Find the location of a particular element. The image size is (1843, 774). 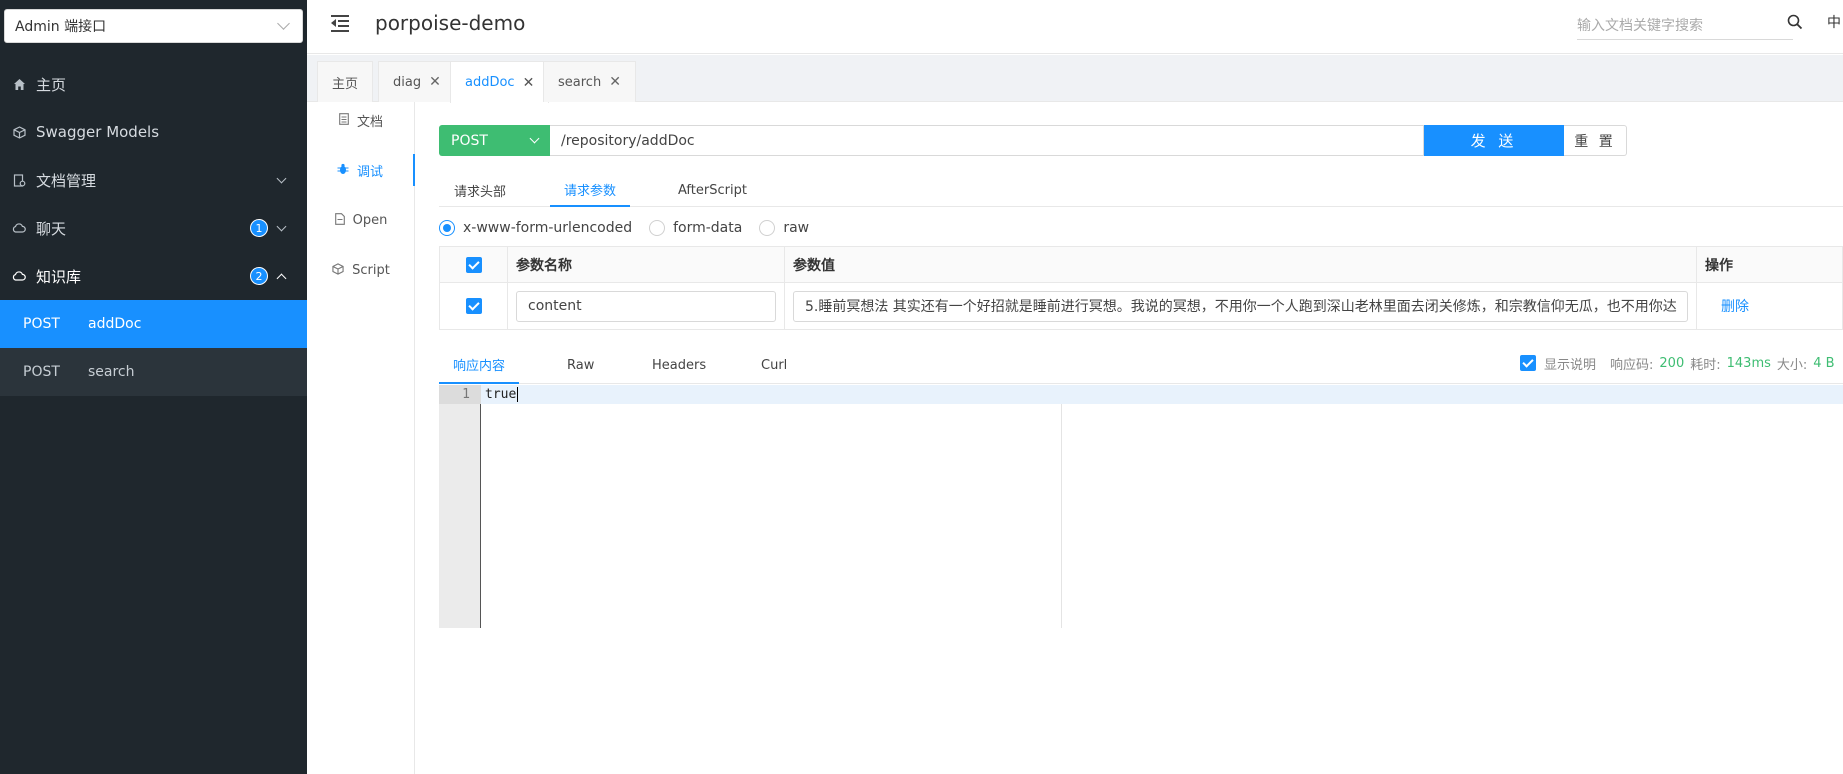

param-name-input: content is located at coordinates (646, 306).